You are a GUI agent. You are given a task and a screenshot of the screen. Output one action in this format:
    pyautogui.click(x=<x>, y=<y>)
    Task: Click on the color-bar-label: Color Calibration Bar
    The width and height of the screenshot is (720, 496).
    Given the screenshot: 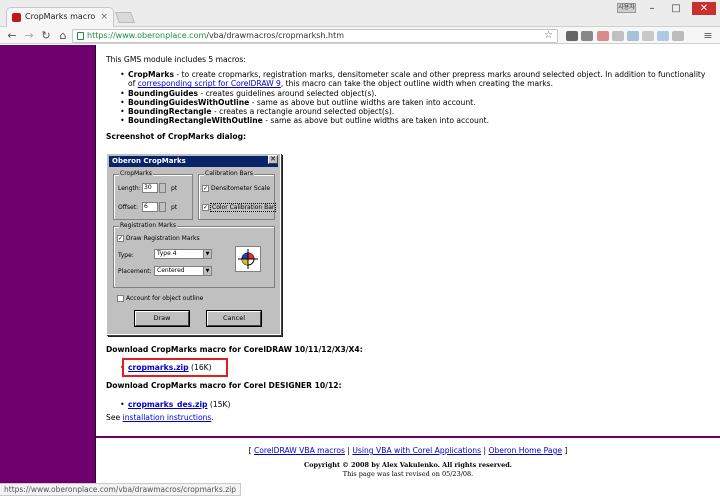 What is the action you would take?
    pyautogui.click(x=243, y=207)
    